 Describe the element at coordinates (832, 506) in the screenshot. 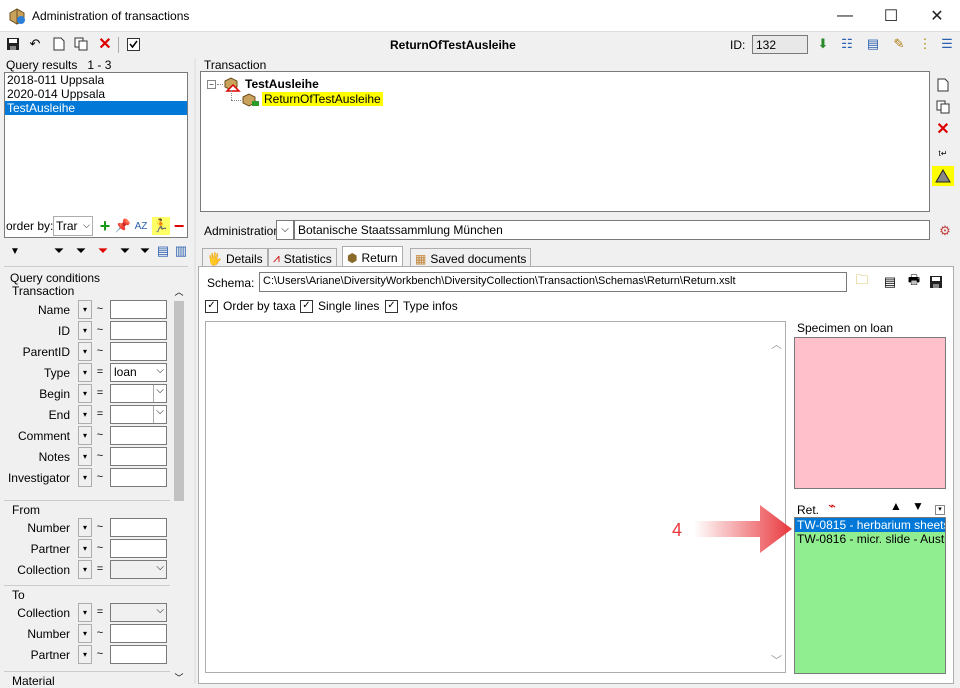

I see `scanner-icon: ⌁` at that location.